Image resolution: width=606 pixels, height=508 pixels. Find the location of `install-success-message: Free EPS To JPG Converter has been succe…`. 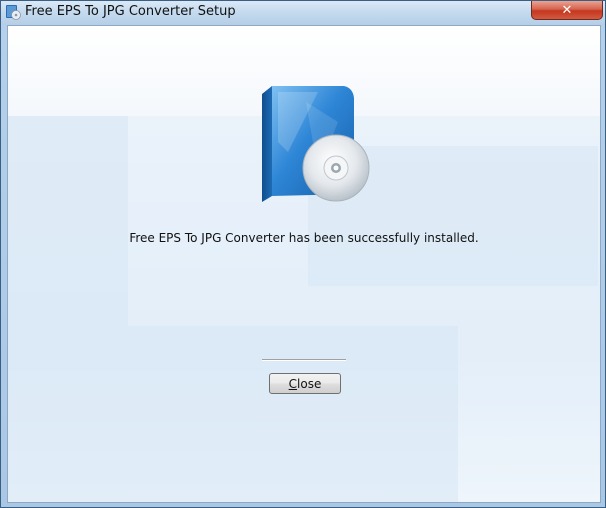

install-success-message: Free EPS To JPG Converter has been succe… is located at coordinates (304, 238).